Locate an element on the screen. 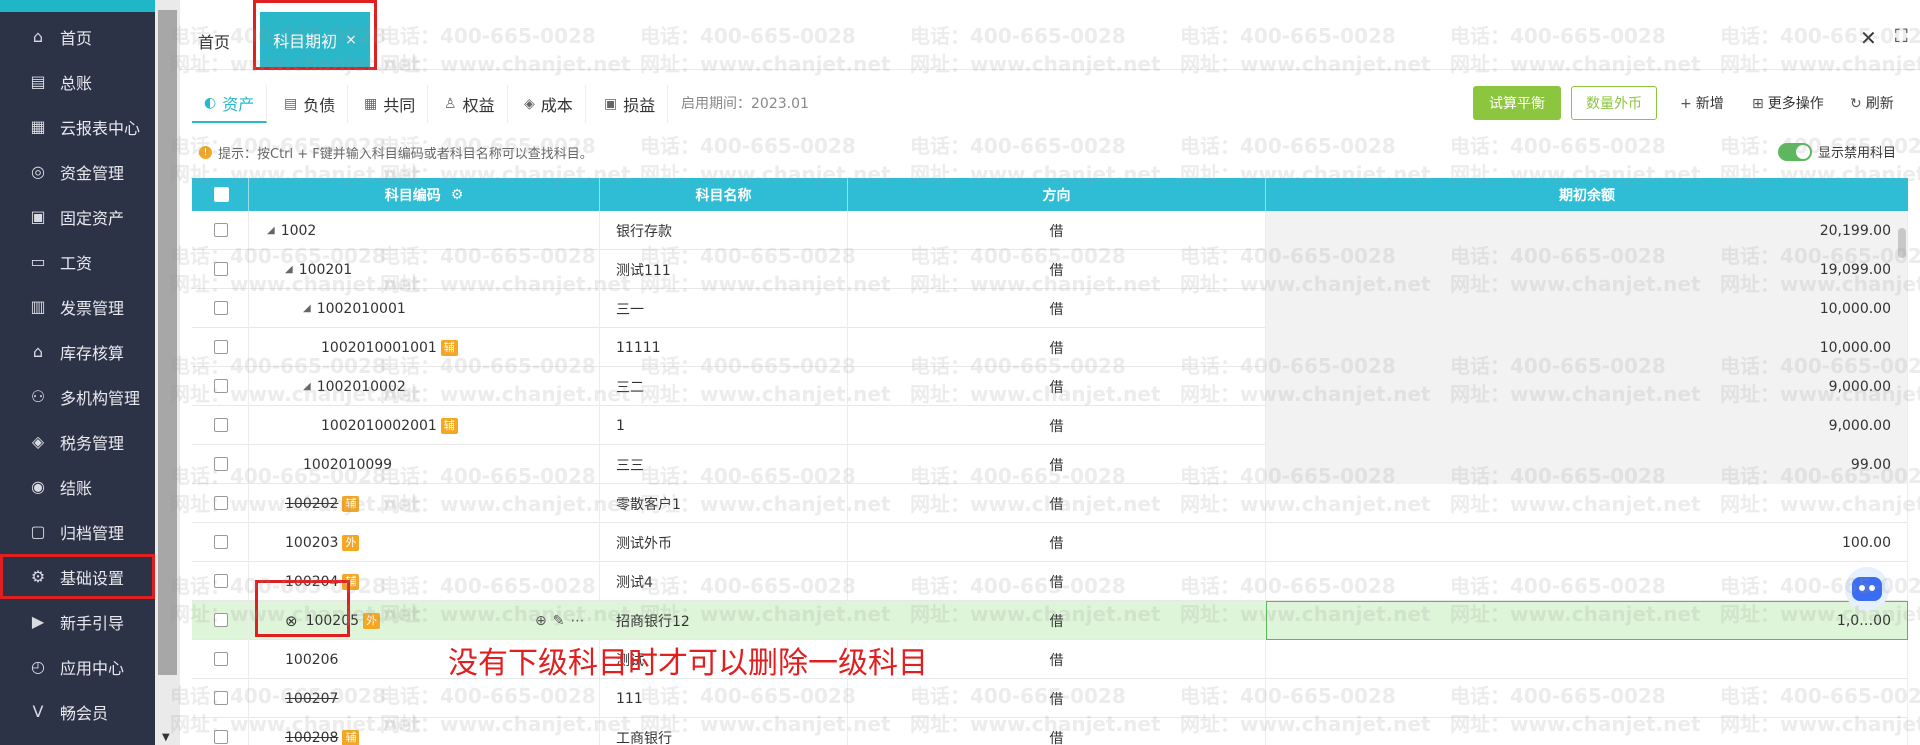 The width and height of the screenshot is (1920, 745). sidebar-item-8: ⚇ 多机构管理 is located at coordinates (77, 396).